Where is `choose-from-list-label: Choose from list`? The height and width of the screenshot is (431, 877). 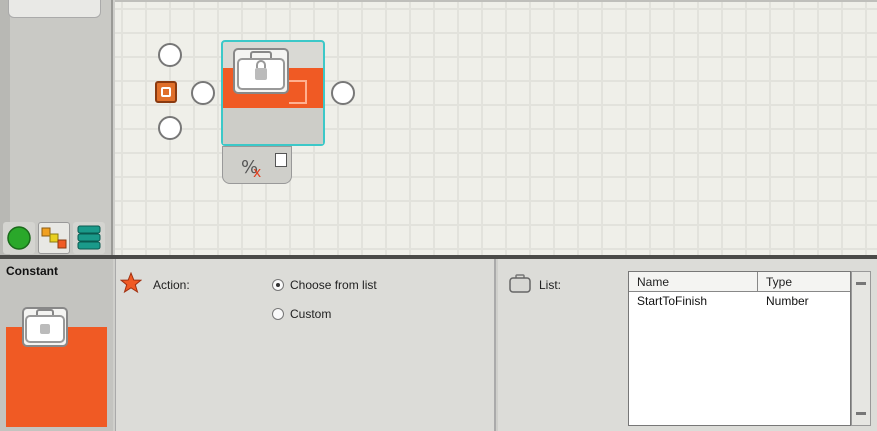
choose-from-list-label: Choose from list is located at coordinates (333, 285).